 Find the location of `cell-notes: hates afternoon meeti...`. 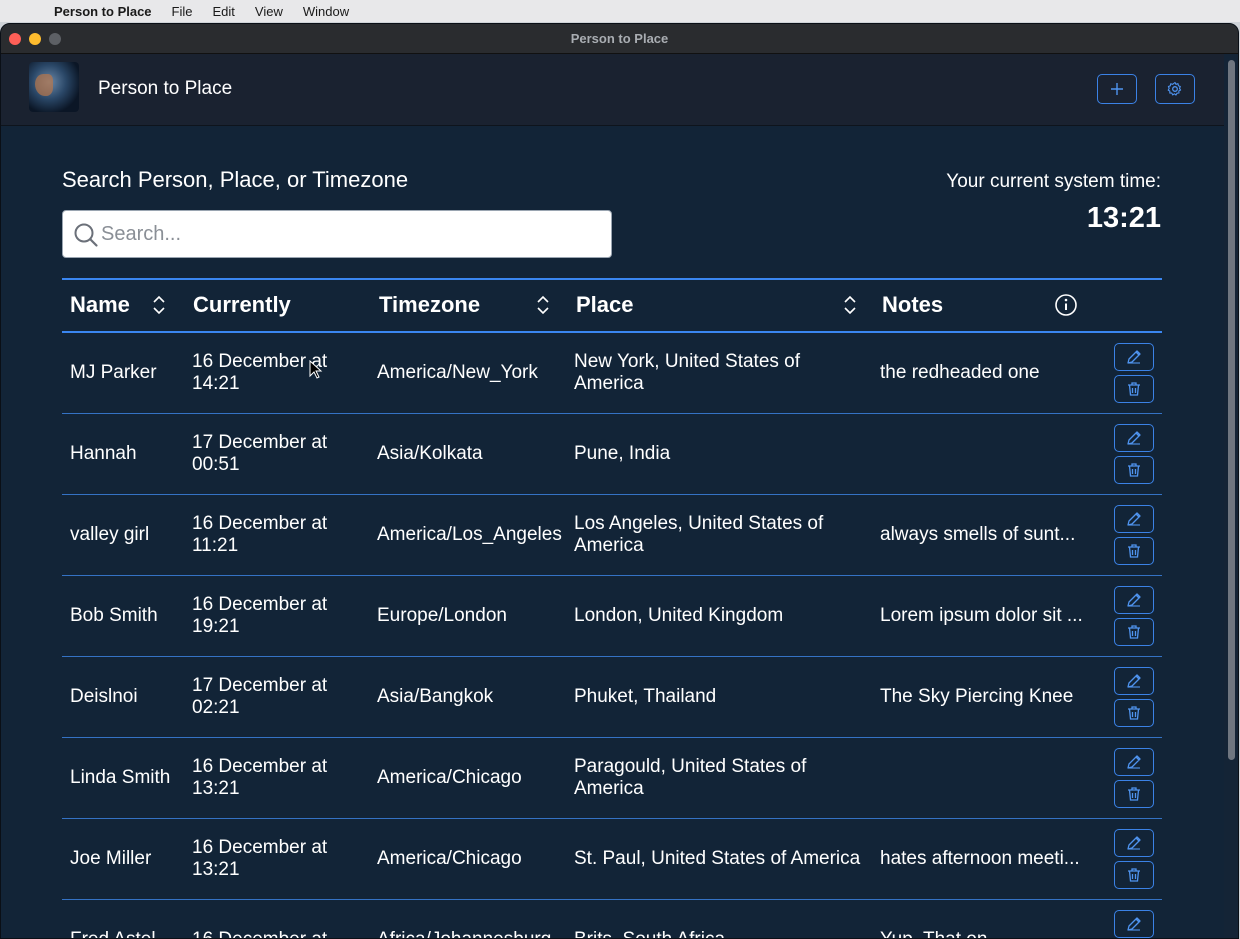

cell-notes: hates afternoon meeti... is located at coordinates (980, 858).